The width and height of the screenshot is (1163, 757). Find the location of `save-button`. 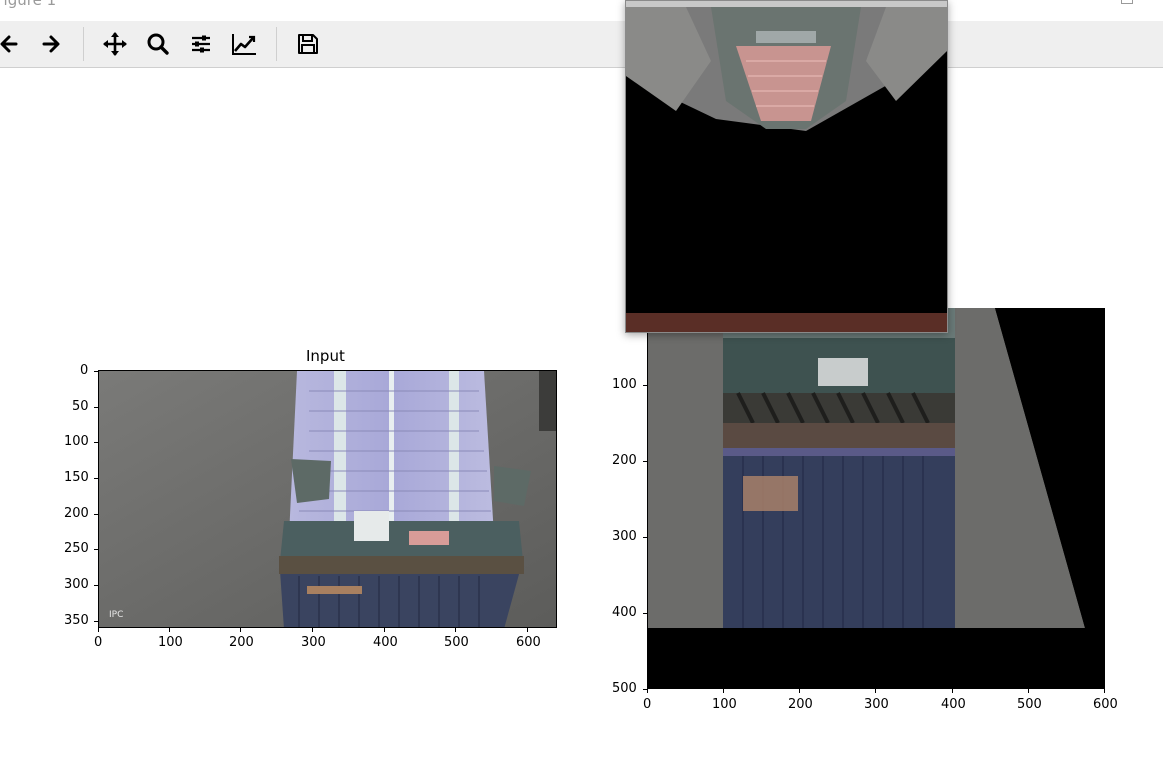

save-button is located at coordinates (308, 44).